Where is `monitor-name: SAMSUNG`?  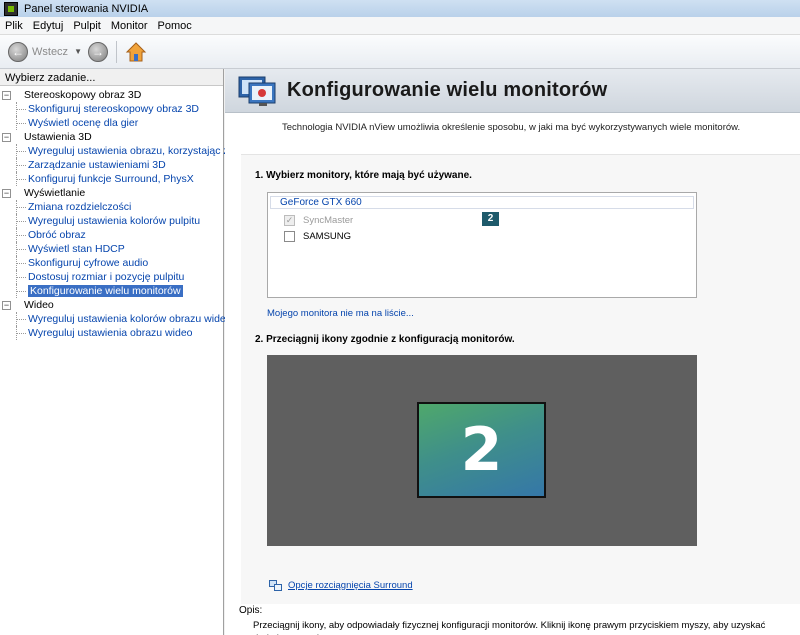 monitor-name: SAMSUNG is located at coordinates (327, 236).